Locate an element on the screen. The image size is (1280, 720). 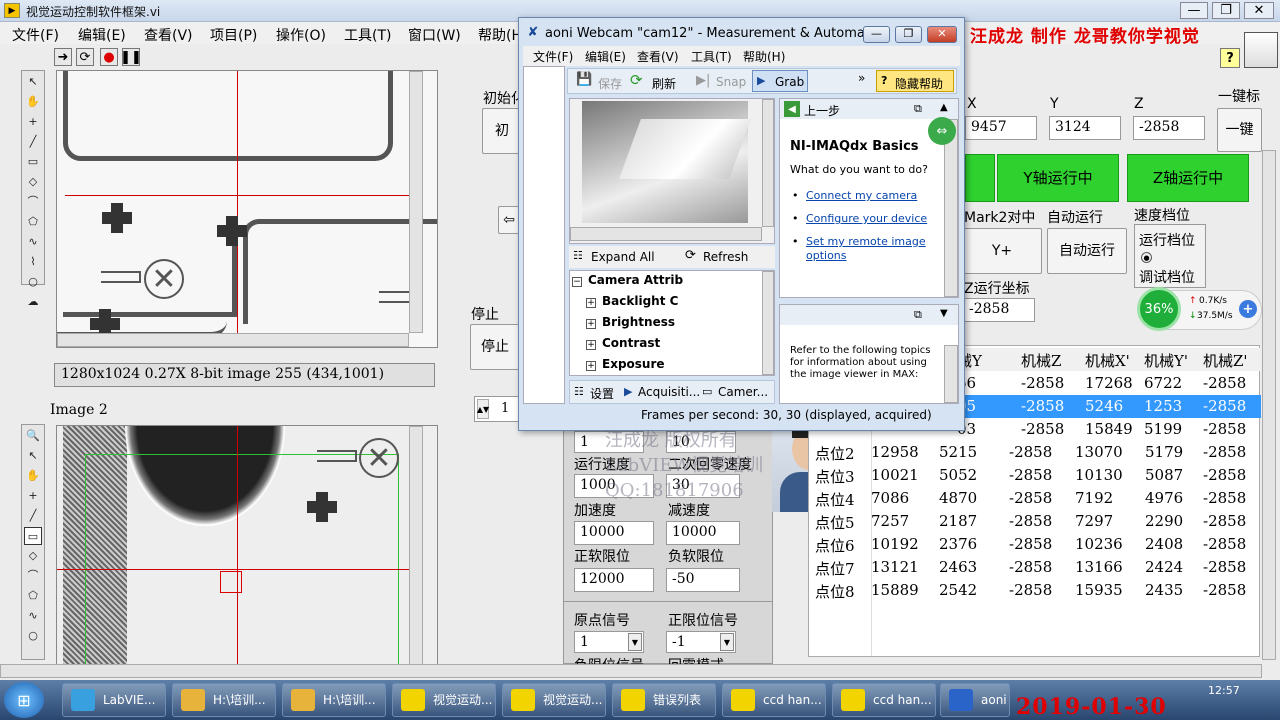
tree-root: − Camera Attrib is located at coordinates (627, 280).